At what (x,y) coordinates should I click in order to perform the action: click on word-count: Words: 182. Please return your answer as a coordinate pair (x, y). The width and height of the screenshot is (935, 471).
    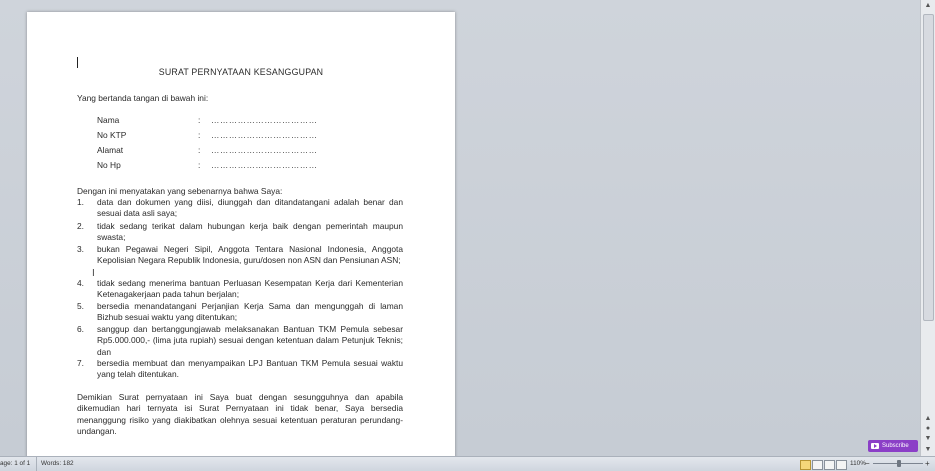
    Looking at the image, I should click on (55, 464).